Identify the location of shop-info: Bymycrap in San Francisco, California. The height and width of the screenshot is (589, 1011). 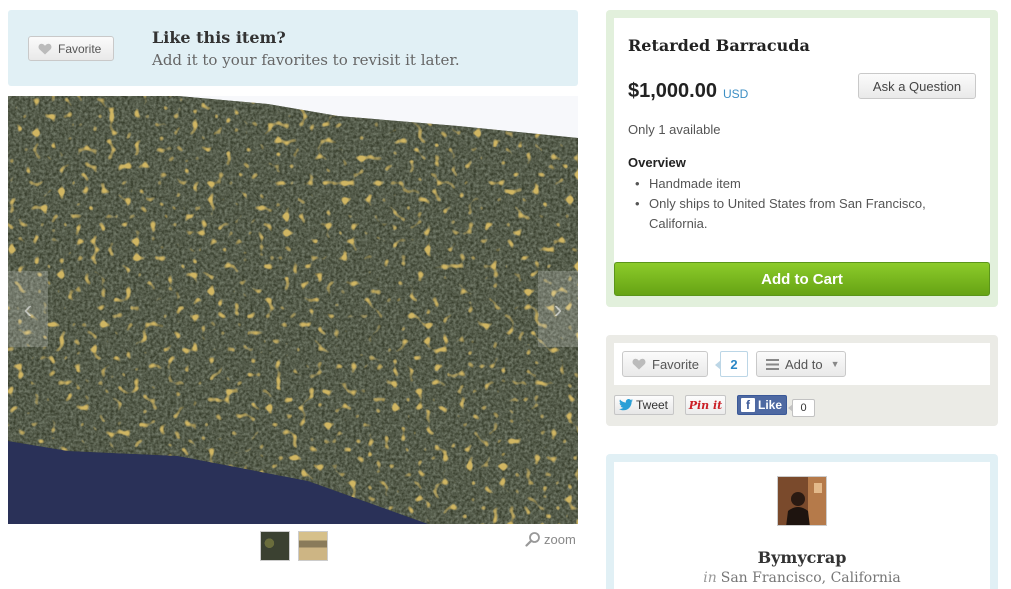
(802, 525).